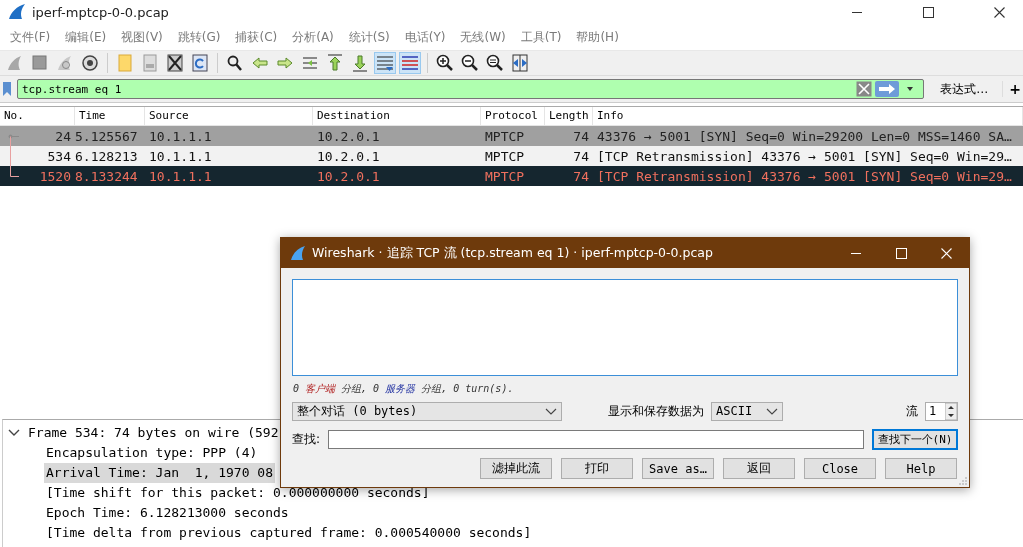 This screenshot has width=1023, height=547. Describe the element at coordinates (152, 453) in the screenshot. I see `tree-item: Encapsulation type: PPP (4)` at that location.